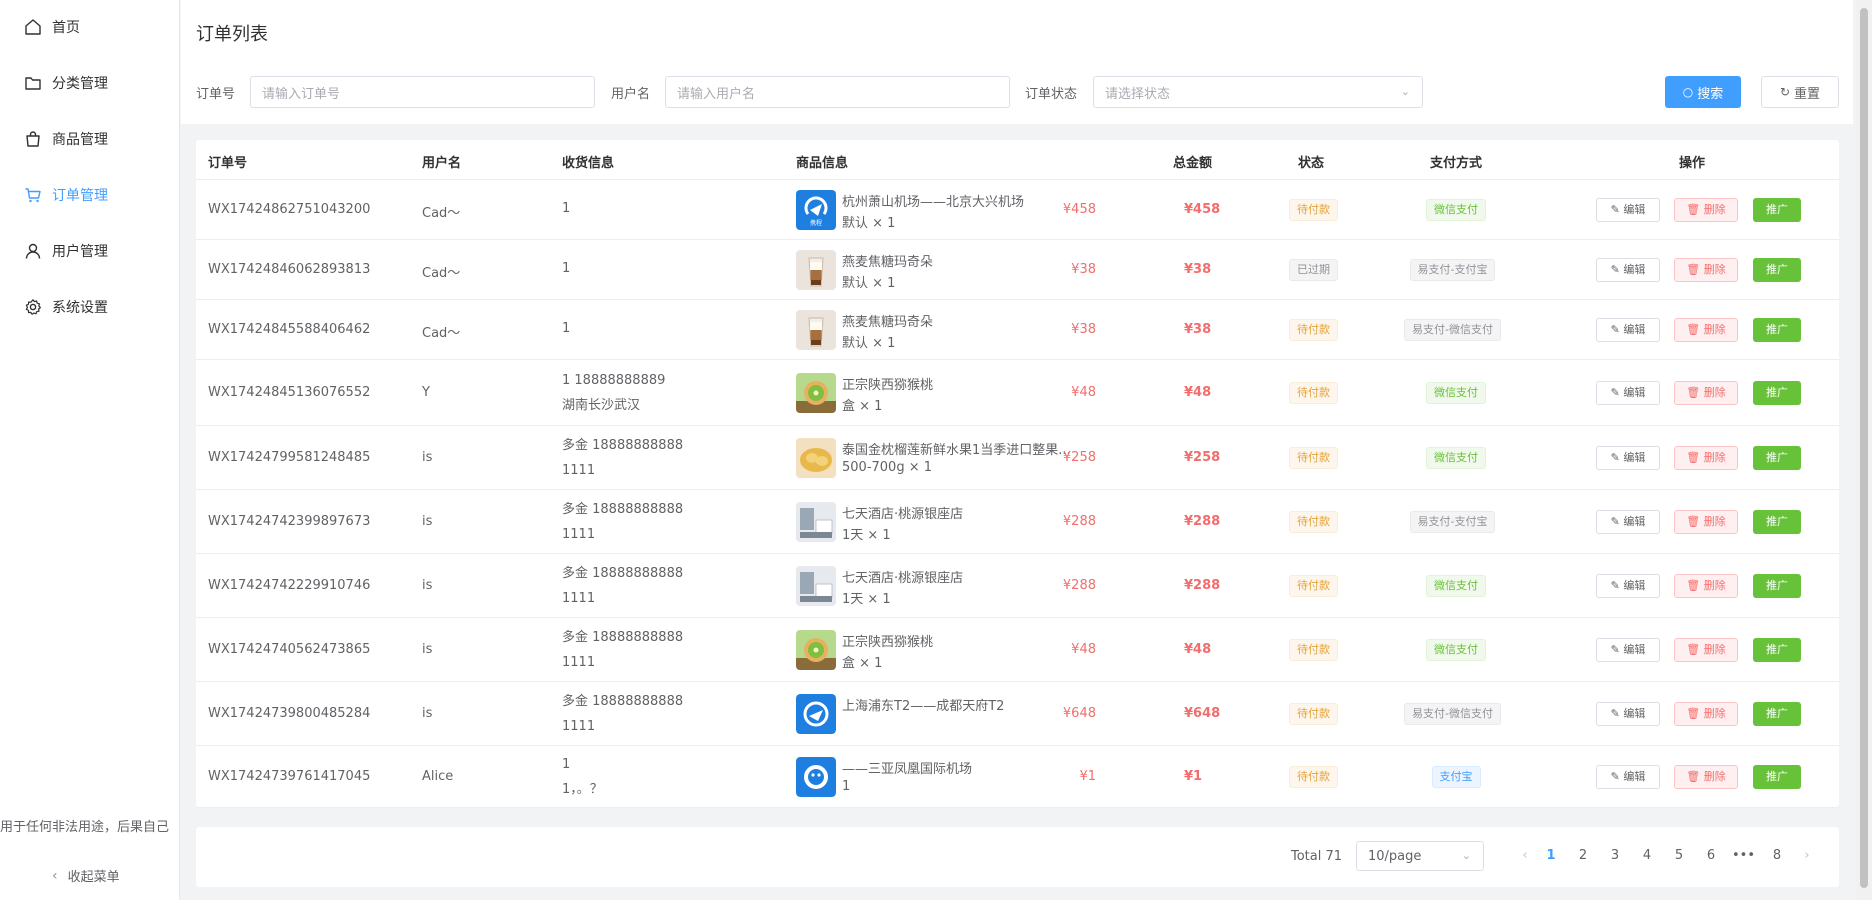 This screenshot has width=1872, height=900. I want to click on collapse-menu-button: ‹ 收起菜单, so click(86, 876).